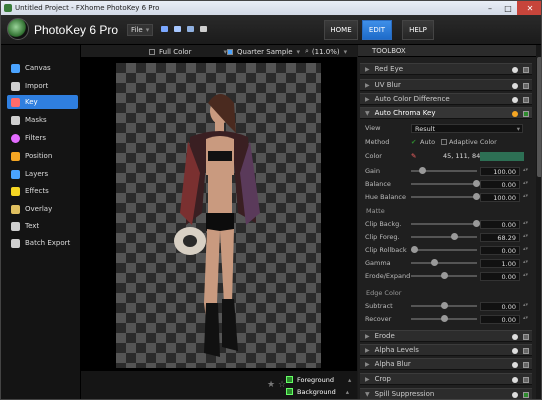 The image size is (542, 400). What do you see at coordinates (42, 243) in the screenshot?
I see `sidebar-item-batch-export: Batch Export` at bounding box center [42, 243].